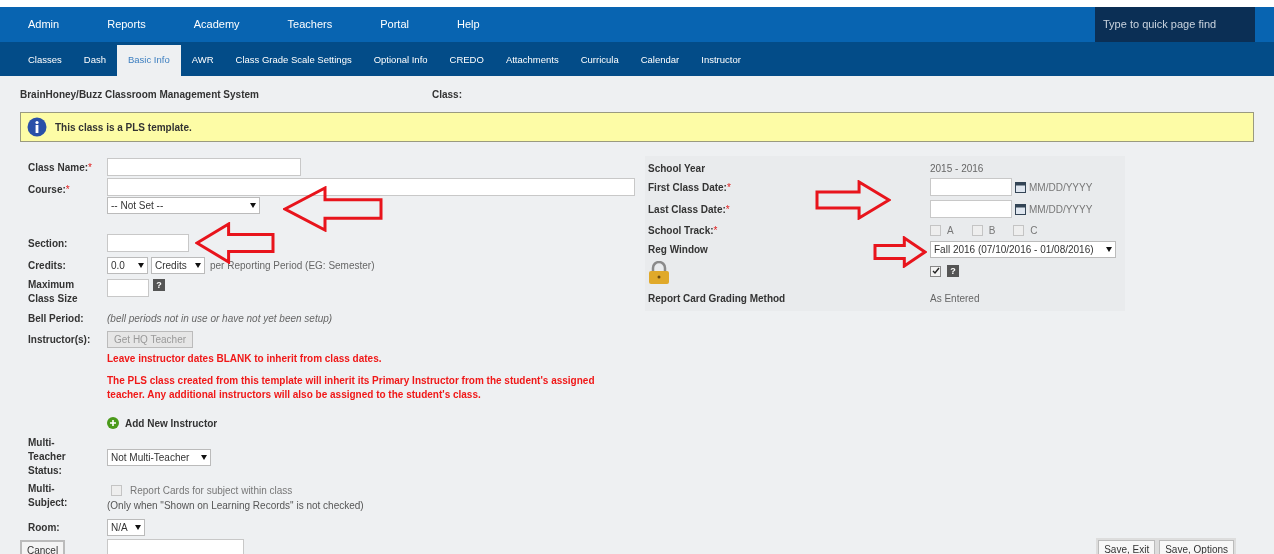  What do you see at coordinates (123, 127) in the screenshot?
I see `notice-text: This class is a PLS template.` at bounding box center [123, 127].